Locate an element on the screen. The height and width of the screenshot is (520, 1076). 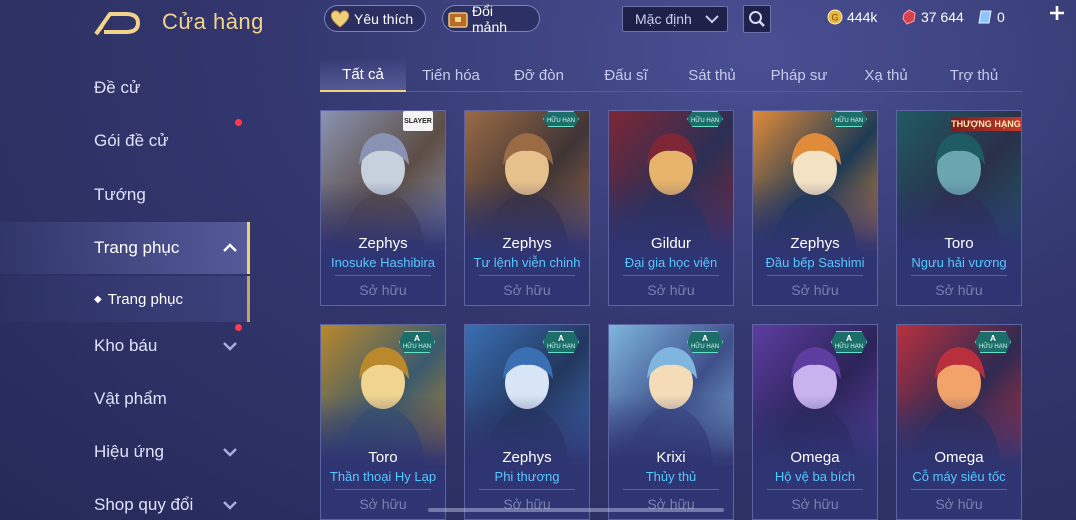
red-gem-icon is located at coordinates (909, 17).